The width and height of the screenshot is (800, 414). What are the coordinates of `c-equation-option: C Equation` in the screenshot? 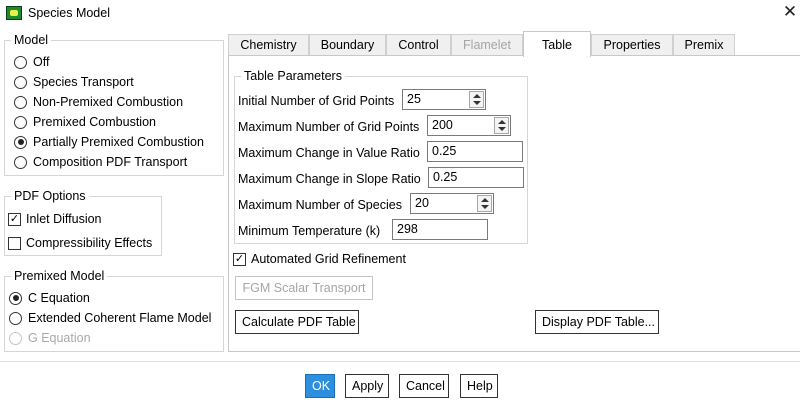 It's located at (49, 298).